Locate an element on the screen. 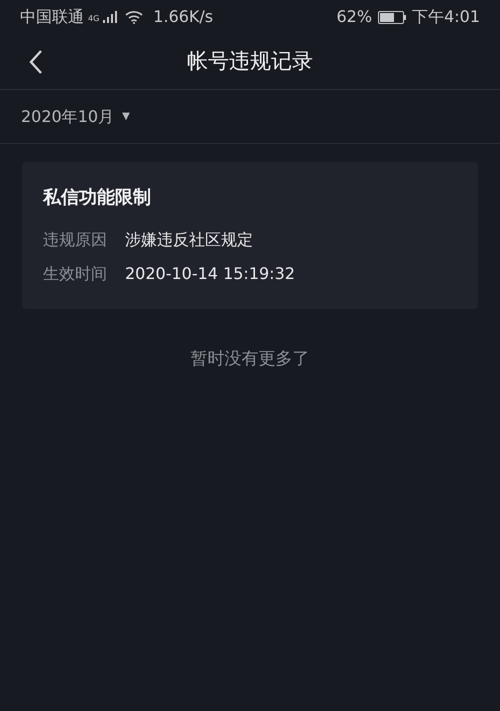 The width and height of the screenshot is (500, 711). battery-percent: 62% is located at coordinates (354, 17).